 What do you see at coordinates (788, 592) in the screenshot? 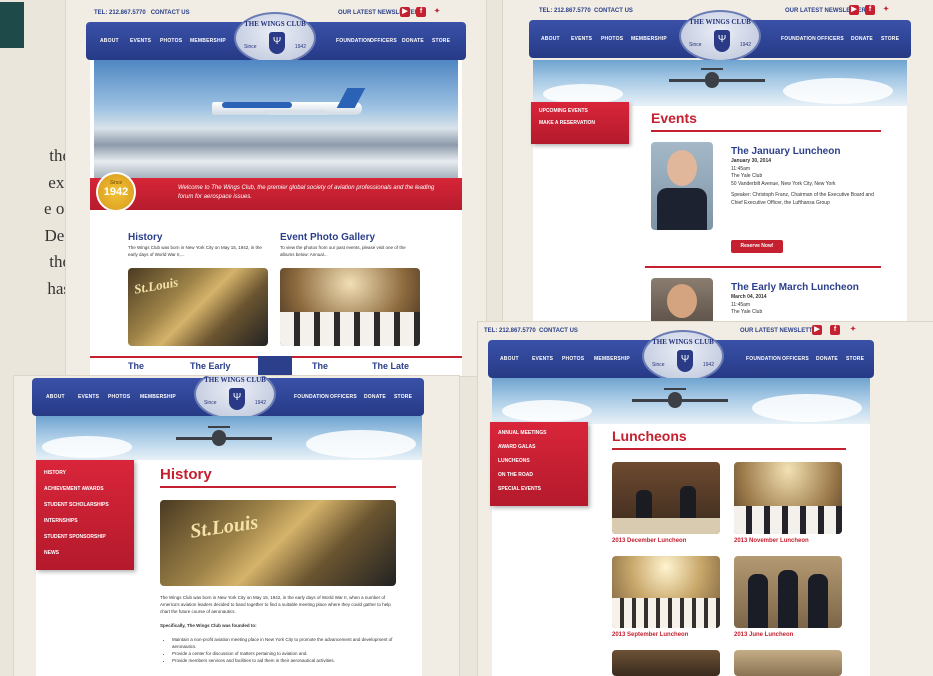
I see `luncheon-photo-june` at bounding box center [788, 592].